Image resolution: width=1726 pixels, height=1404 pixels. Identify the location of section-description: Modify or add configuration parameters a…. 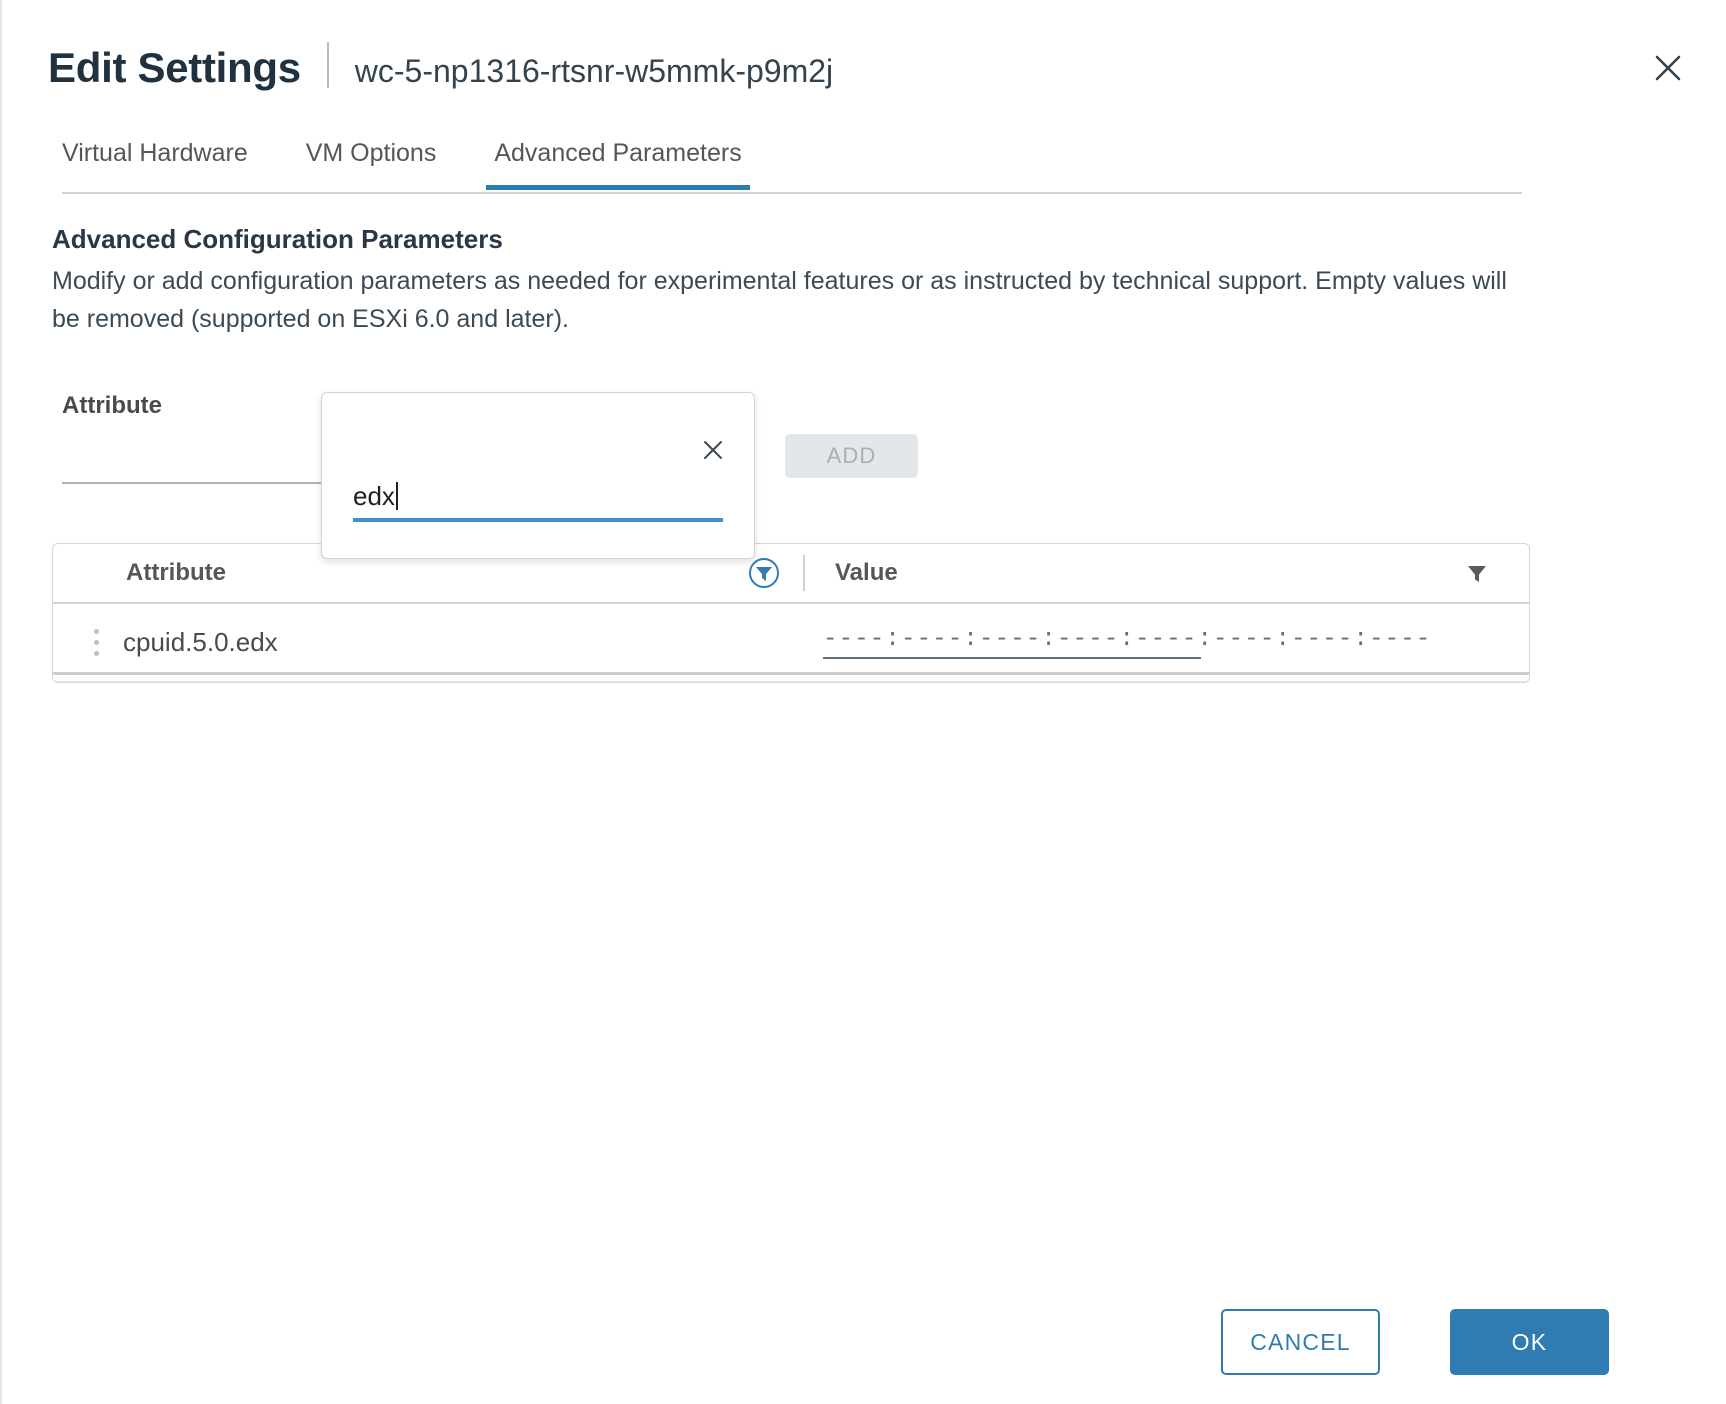
(779, 300).